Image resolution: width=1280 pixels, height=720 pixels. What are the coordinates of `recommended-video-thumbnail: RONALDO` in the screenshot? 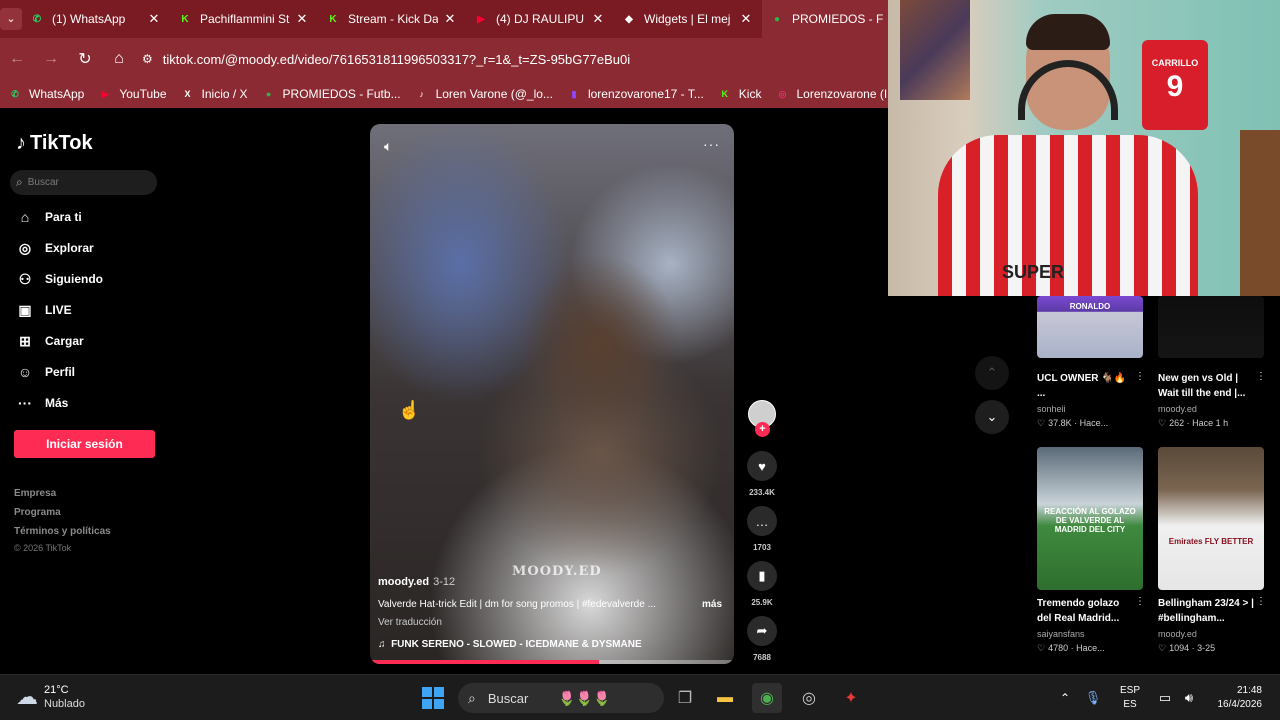 It's located at (1090, 327).